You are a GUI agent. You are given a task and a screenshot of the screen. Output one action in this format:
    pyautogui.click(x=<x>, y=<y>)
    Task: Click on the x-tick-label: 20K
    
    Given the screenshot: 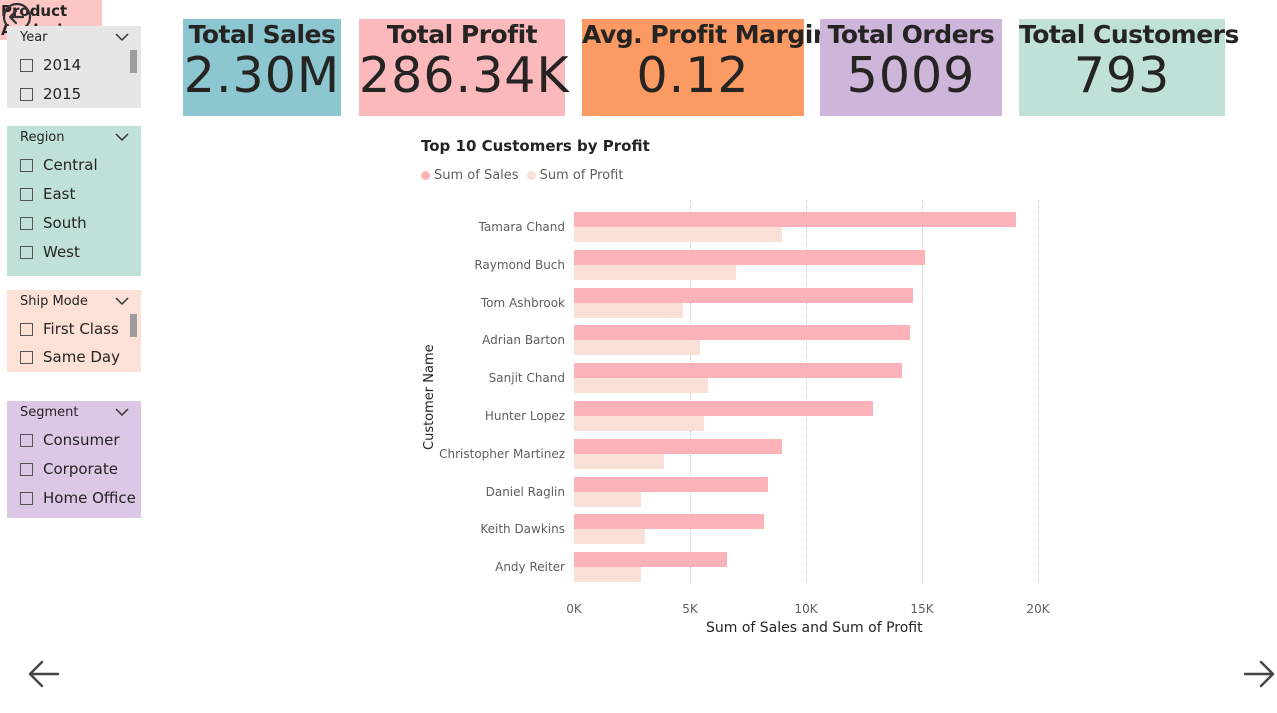 What is the action you would take?
    pyautogui.click(x=1038, y=609)
    